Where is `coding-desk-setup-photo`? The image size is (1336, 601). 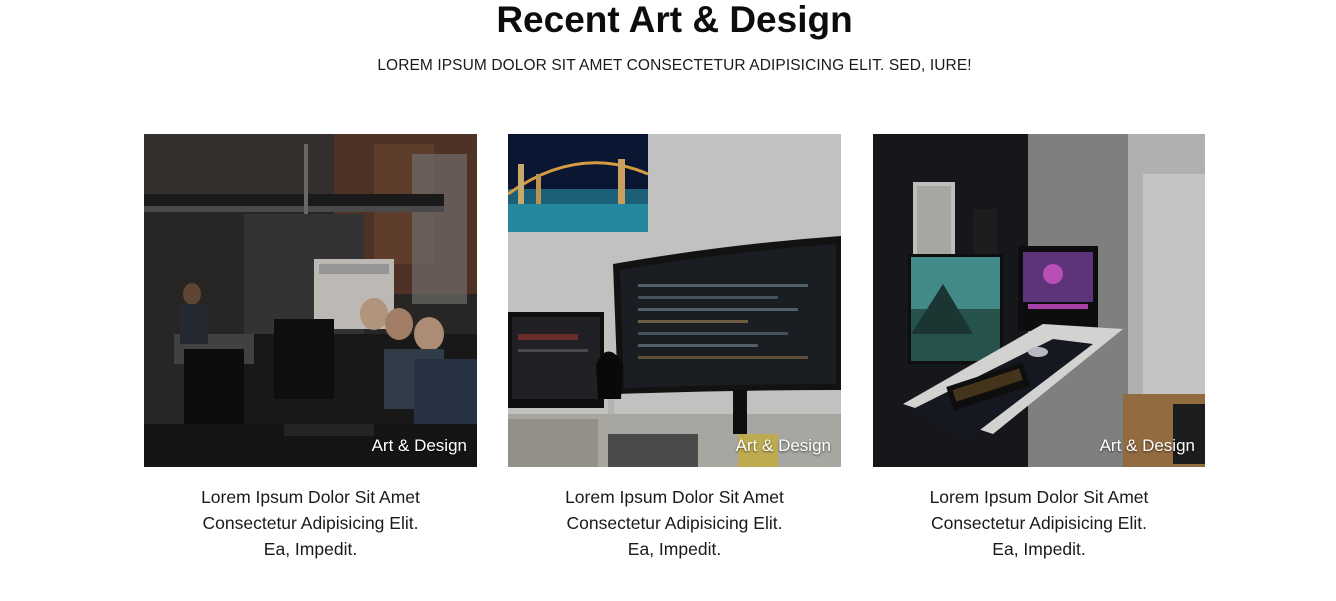 coding-desk-setup-photo is located at coordinates (674, 300).